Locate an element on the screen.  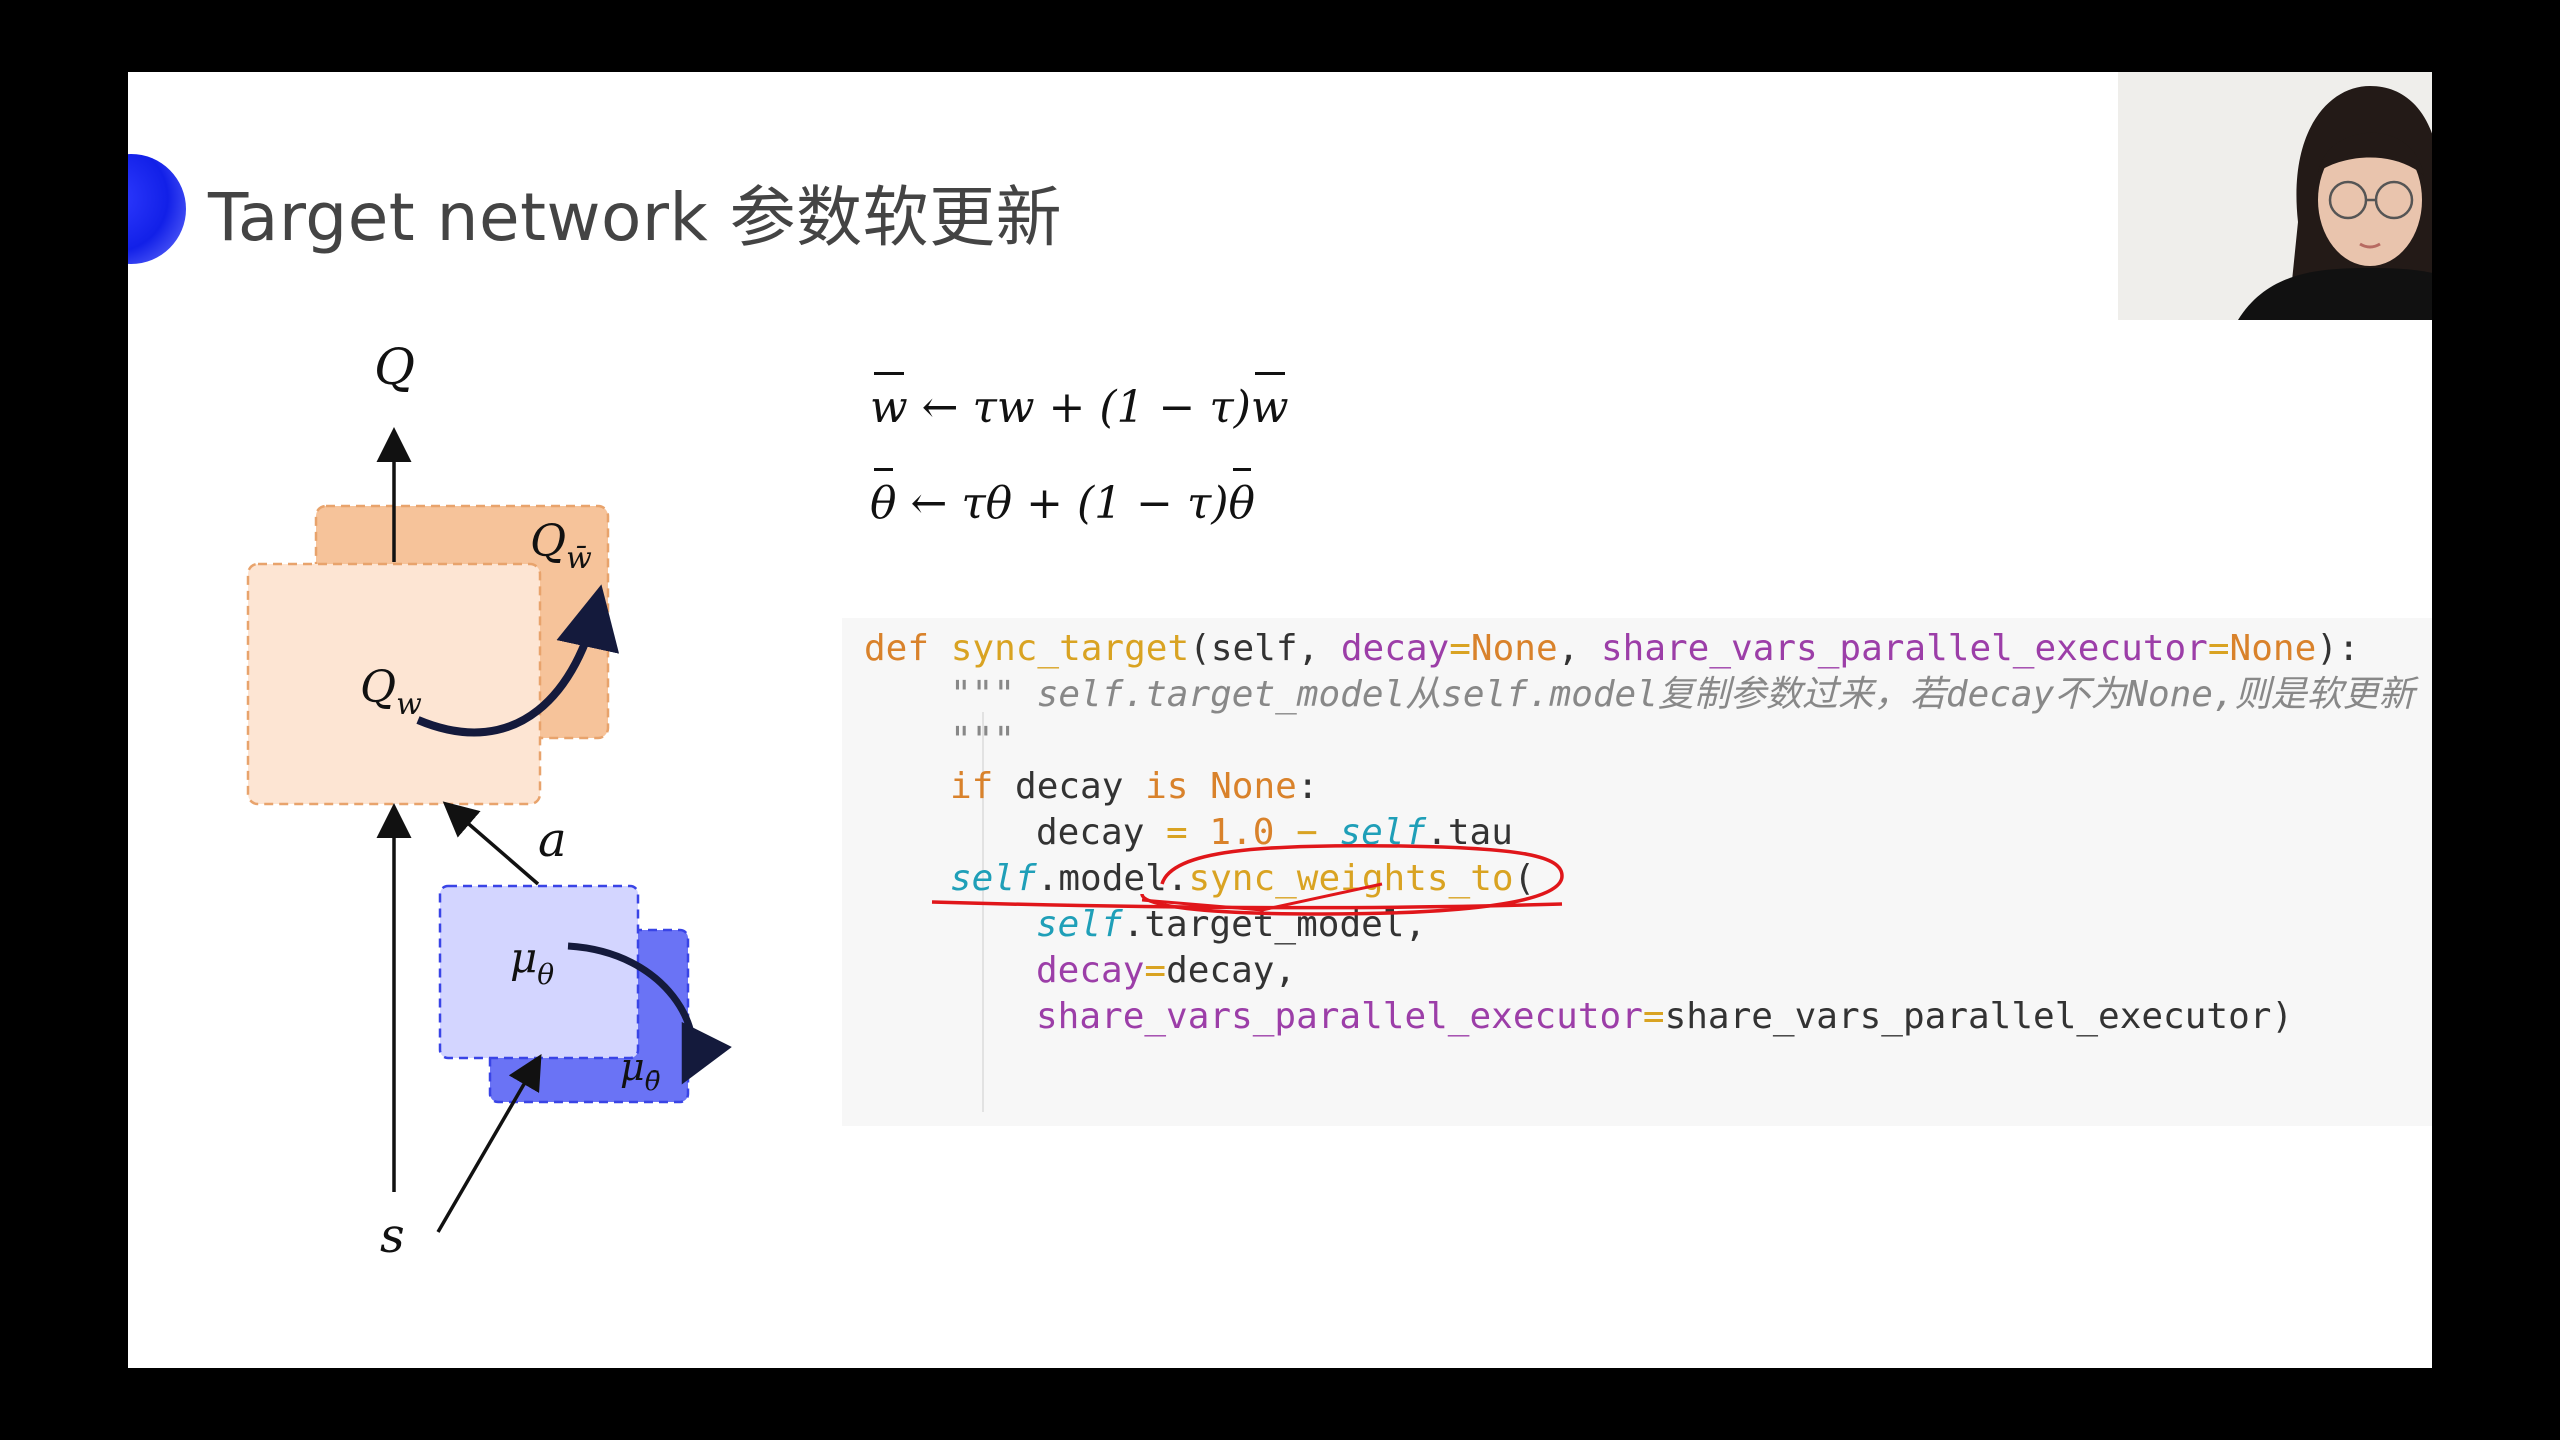
presenter-webcam is located at coordinates (2275, 196).